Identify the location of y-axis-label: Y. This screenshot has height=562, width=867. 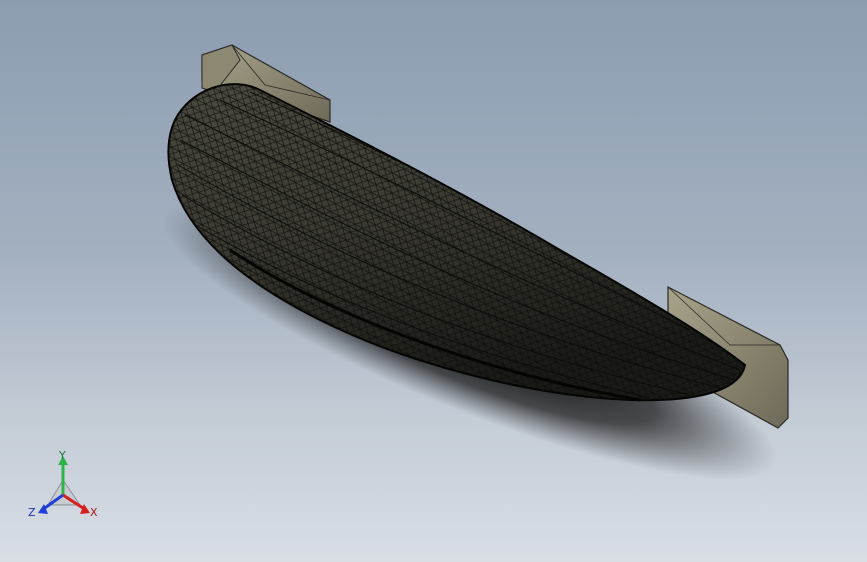
(62, 455).